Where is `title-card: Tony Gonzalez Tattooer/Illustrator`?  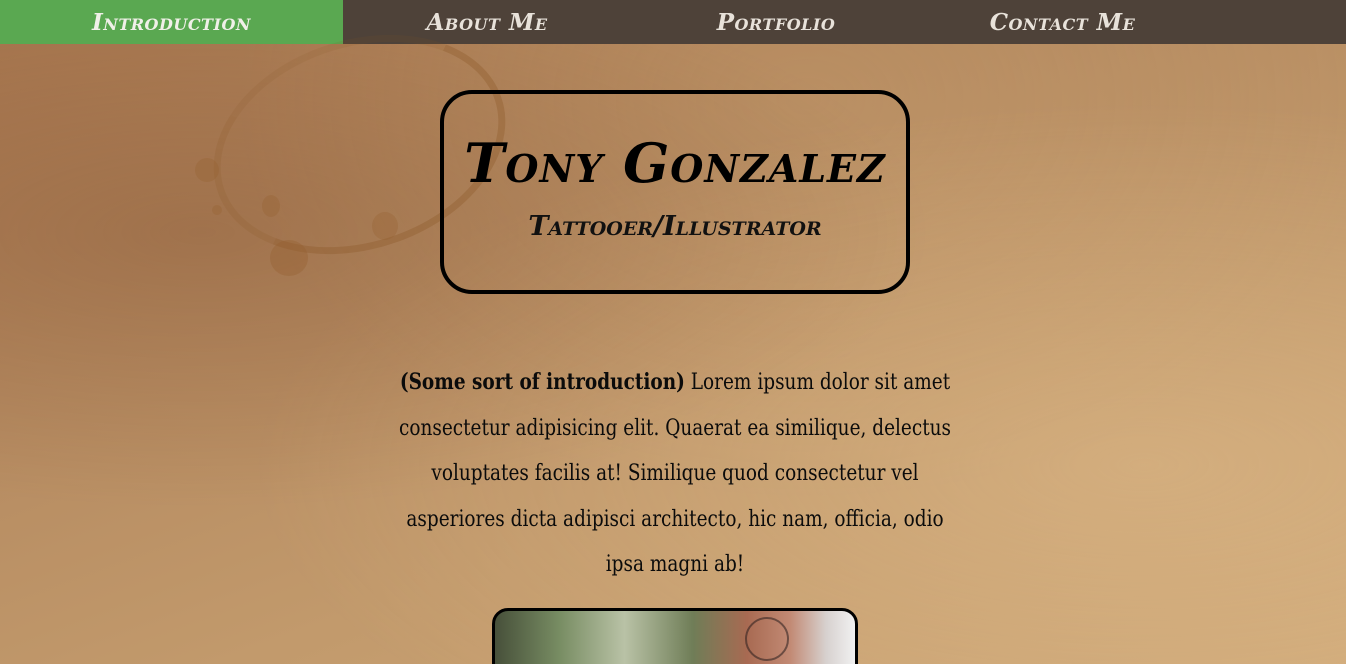
title-card: Tony Gonzalez Tattooer/Illustrator is located at coordinates (675, 192).